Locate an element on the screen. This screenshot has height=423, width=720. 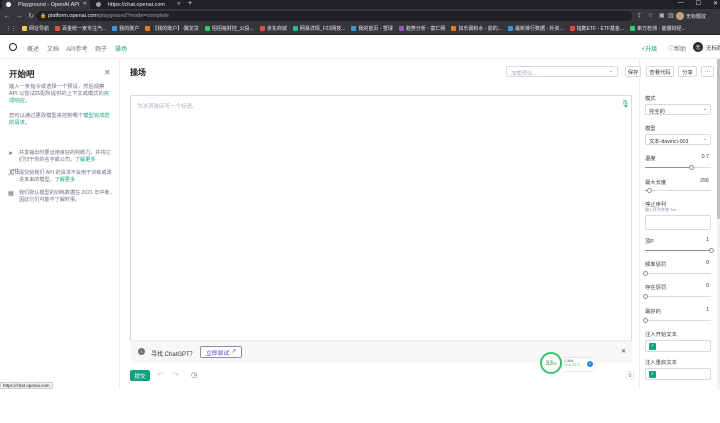
user-avatar: 无 is located at coordinates (698, 47).